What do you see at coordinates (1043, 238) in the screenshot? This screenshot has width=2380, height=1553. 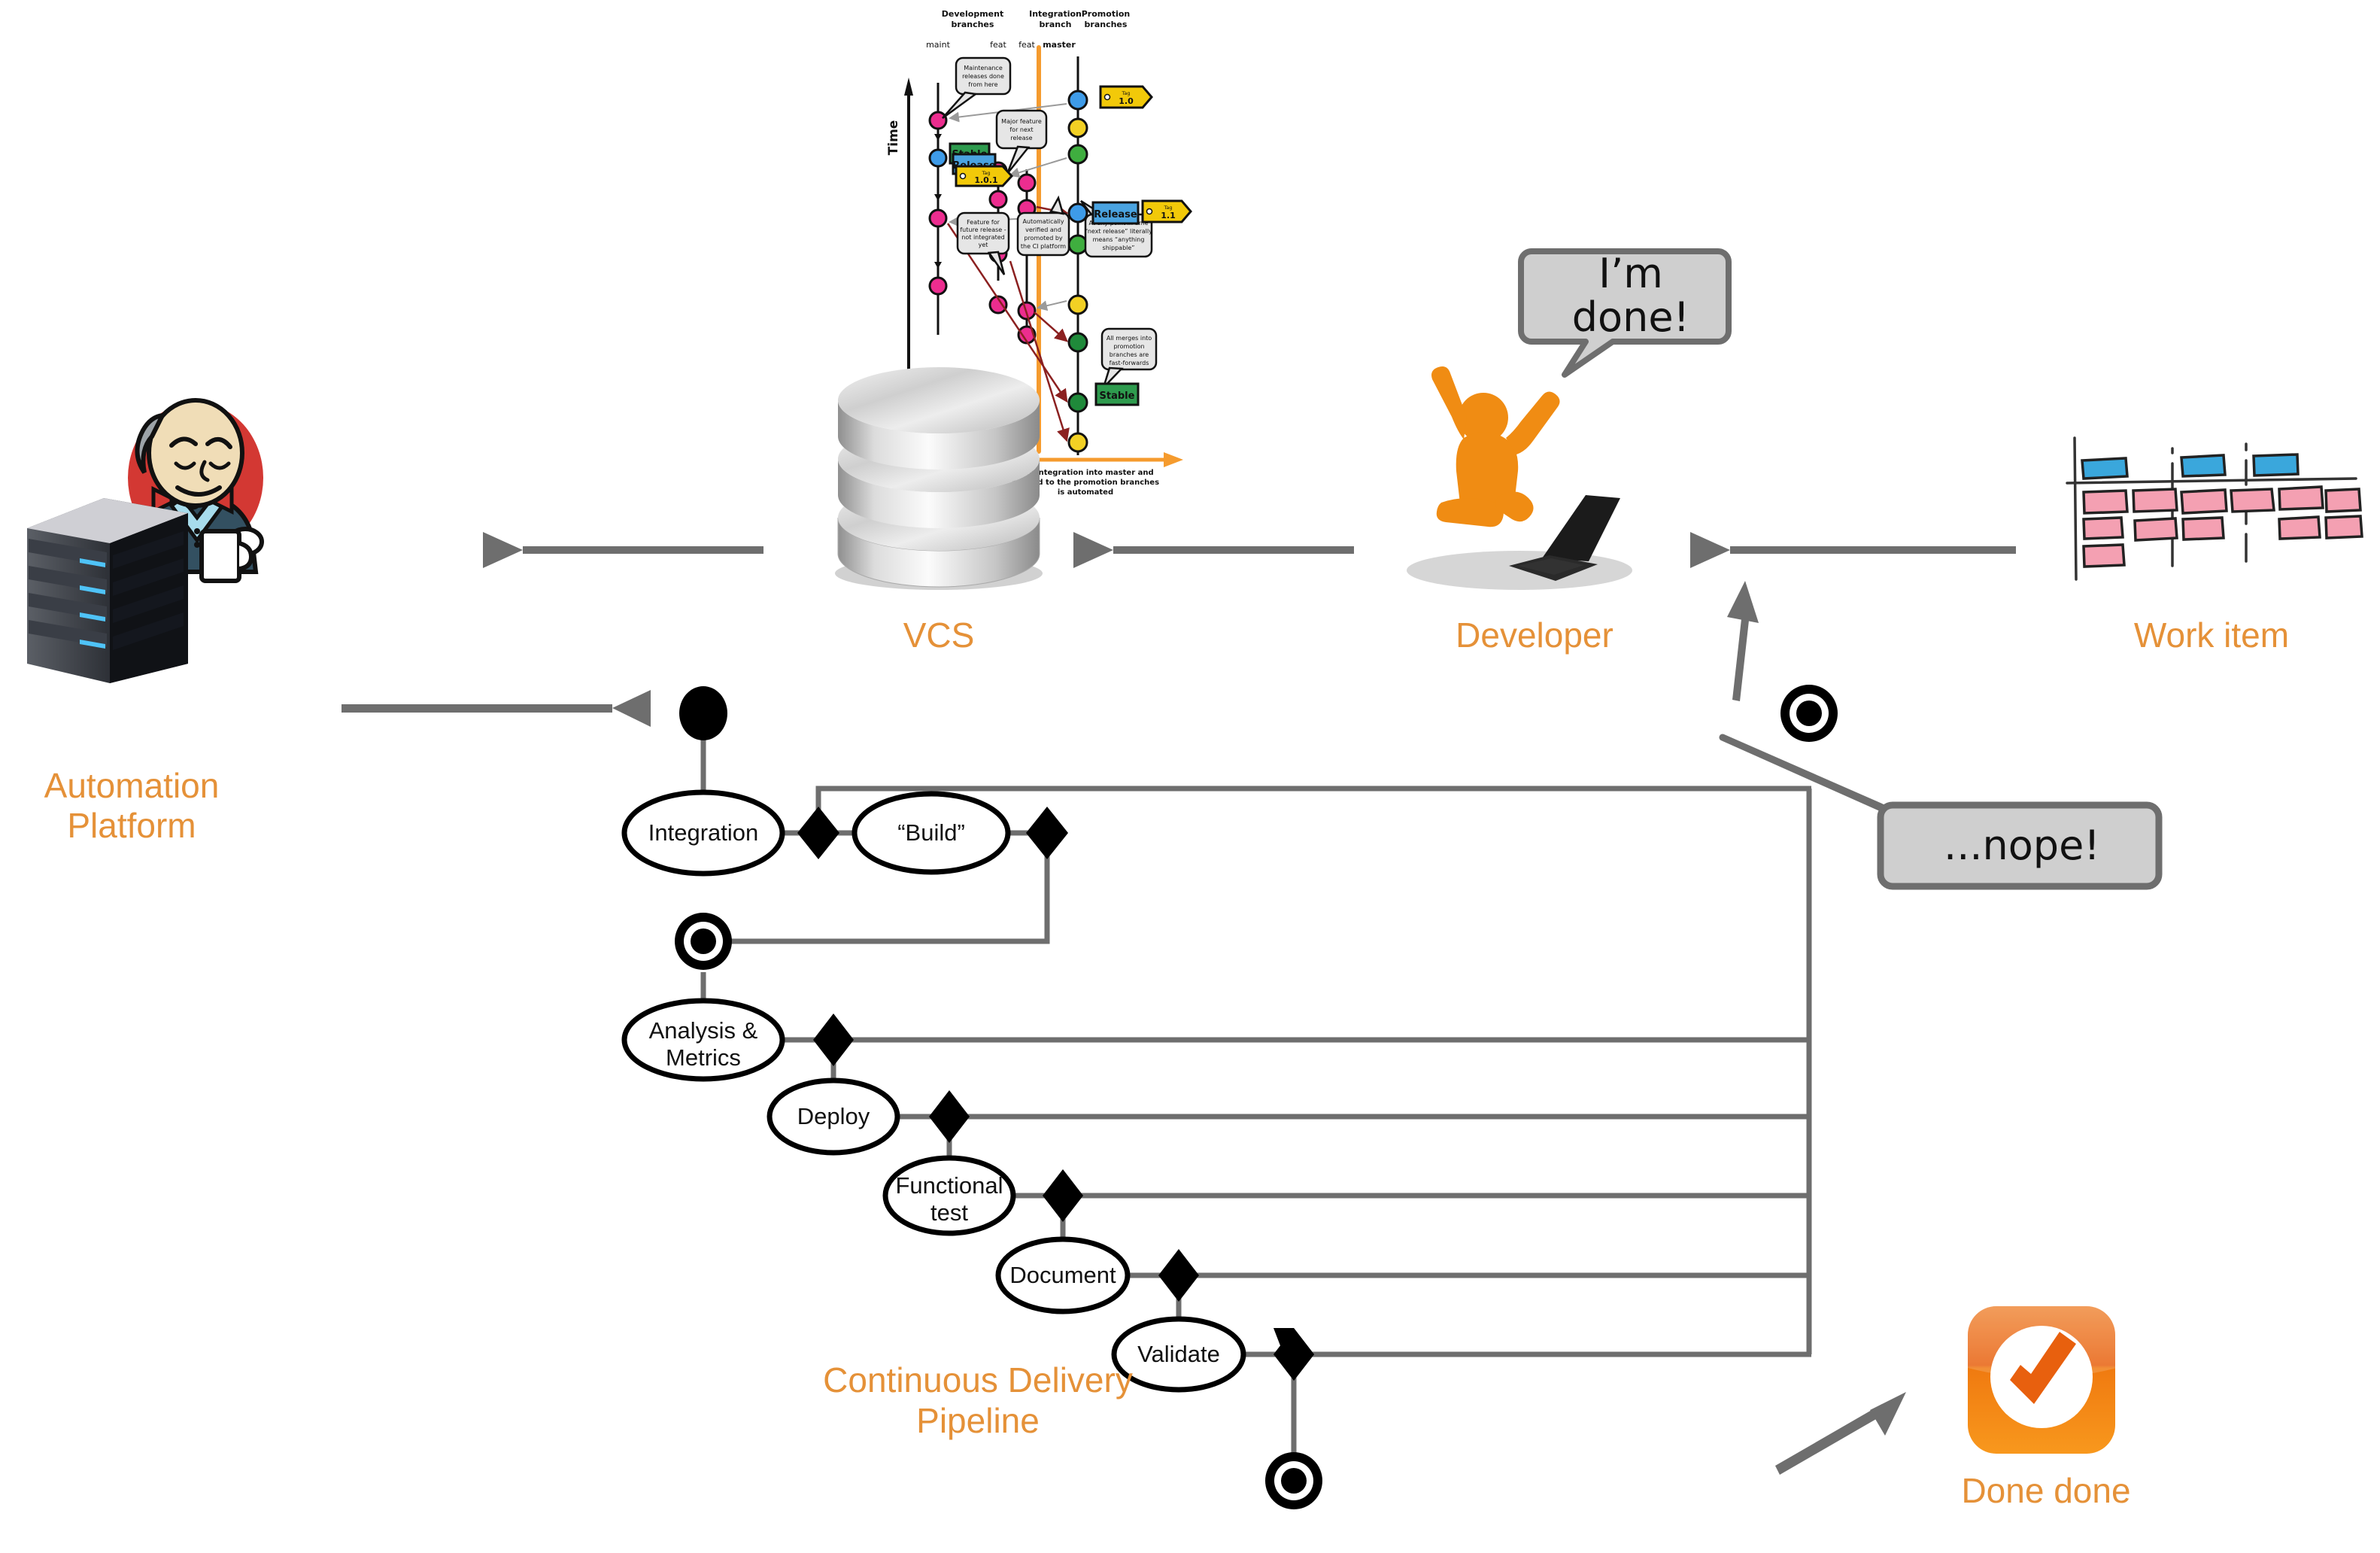 I see `svg-text: promoted by` at bounding box center [1043, 238].